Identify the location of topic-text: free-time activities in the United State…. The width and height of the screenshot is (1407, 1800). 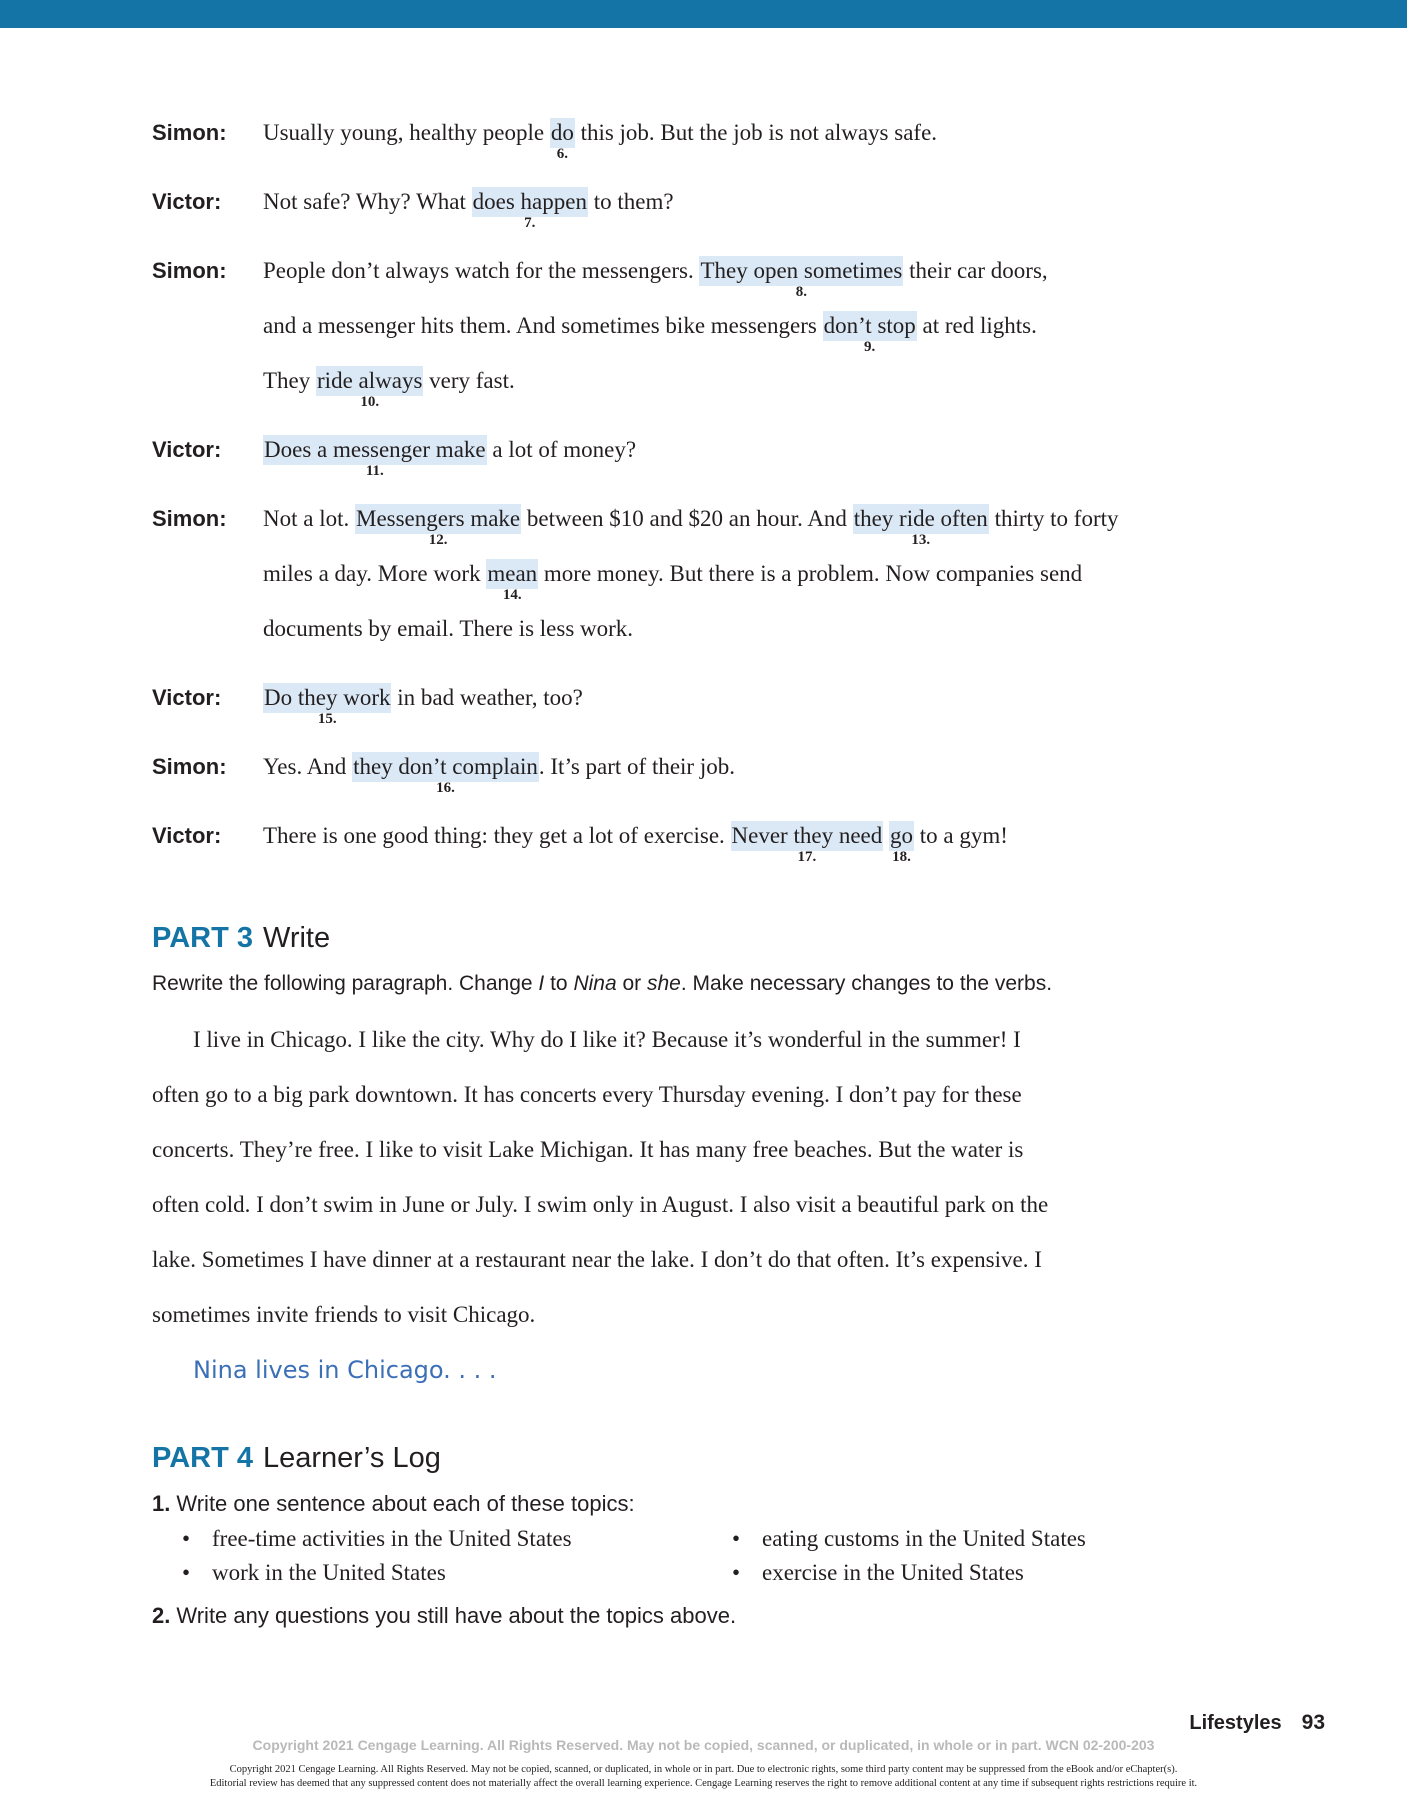
(392, 1538).